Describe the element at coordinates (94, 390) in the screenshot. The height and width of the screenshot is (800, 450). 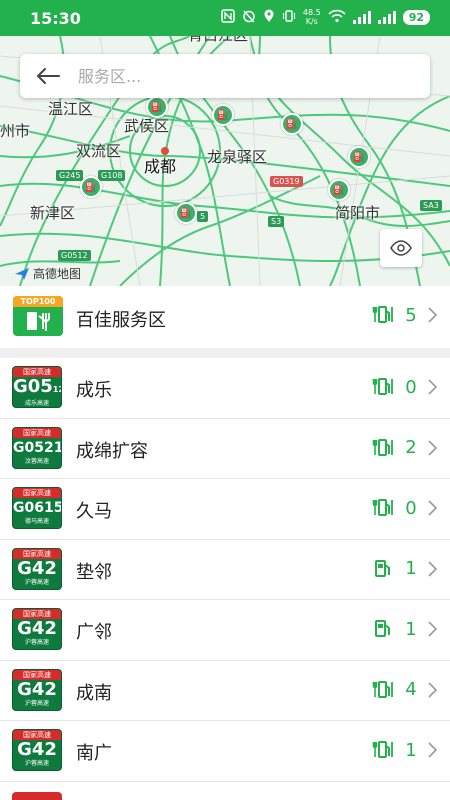
I see `highway-name: 成乐` at that location.